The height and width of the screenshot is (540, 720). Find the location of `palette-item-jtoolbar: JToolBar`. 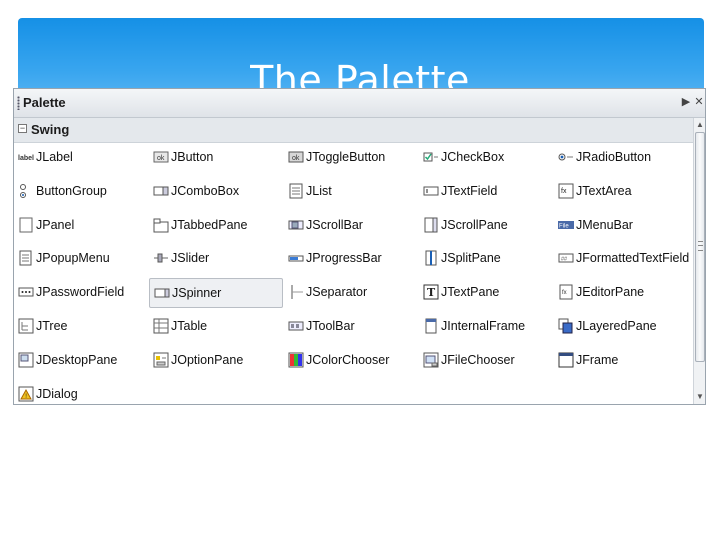

palette-item-jtoolbar: JToolBar is located at coordinates (351, 327).